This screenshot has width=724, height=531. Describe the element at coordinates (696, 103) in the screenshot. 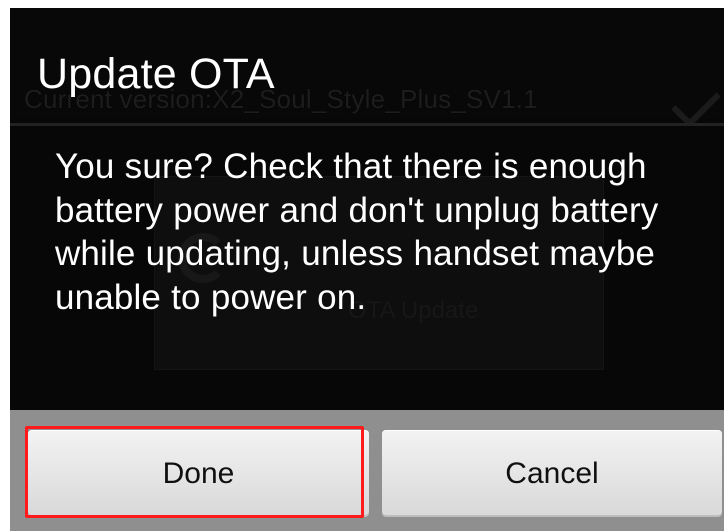

I see `check-icon` at that location.